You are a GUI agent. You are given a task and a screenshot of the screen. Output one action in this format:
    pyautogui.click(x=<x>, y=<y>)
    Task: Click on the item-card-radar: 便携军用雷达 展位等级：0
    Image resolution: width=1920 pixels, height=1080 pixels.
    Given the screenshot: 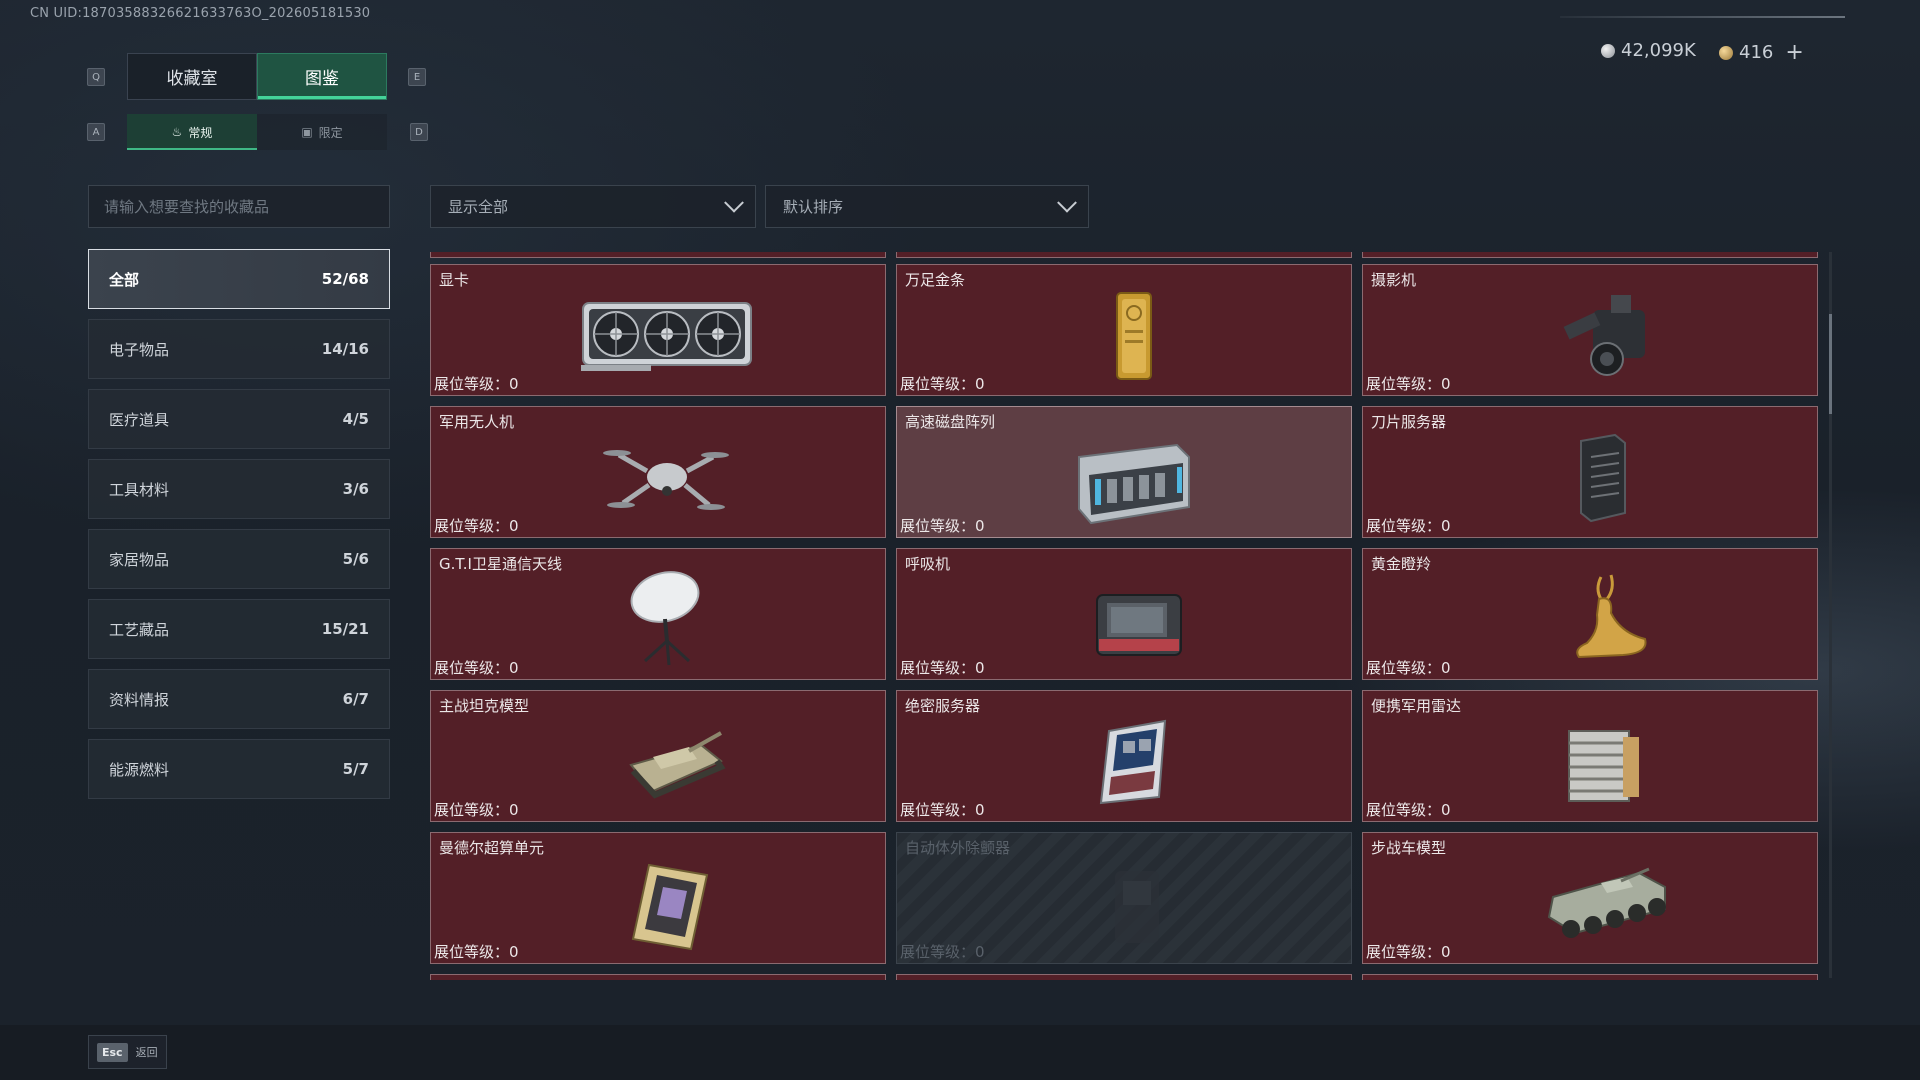 What is the action you would take?
    pyautogui.click(x=1590, y=756)
    